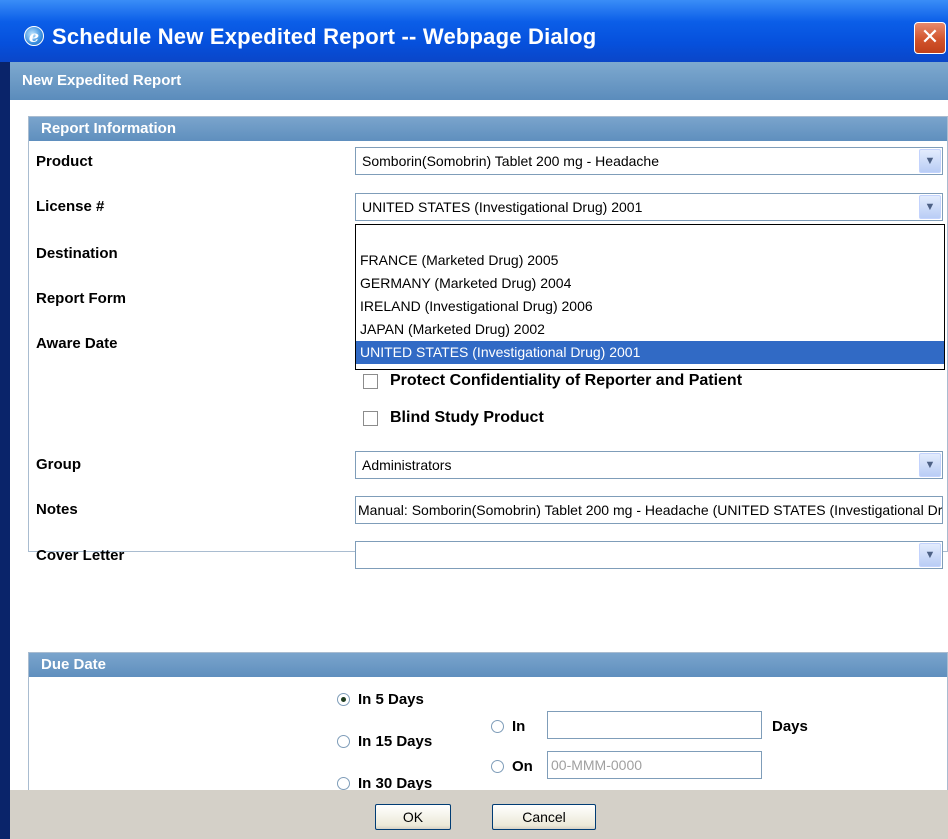 The image size is (948, 839). I want to click on license-option, so click(650, 236).